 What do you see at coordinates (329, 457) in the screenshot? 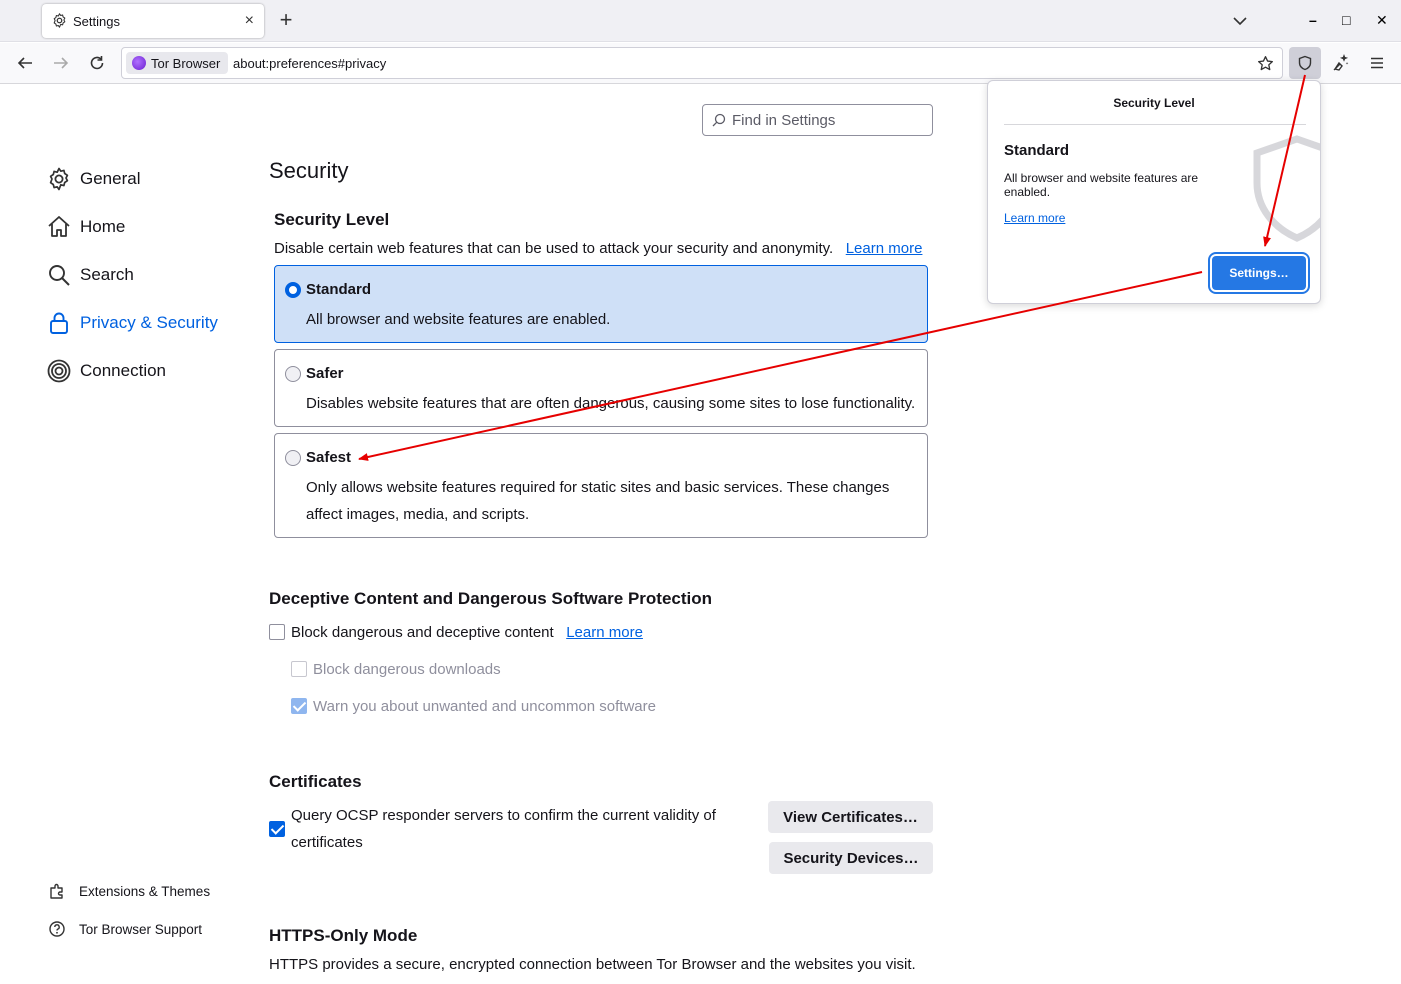
I see `level-name: Safest` at bounding box center [329, 457].